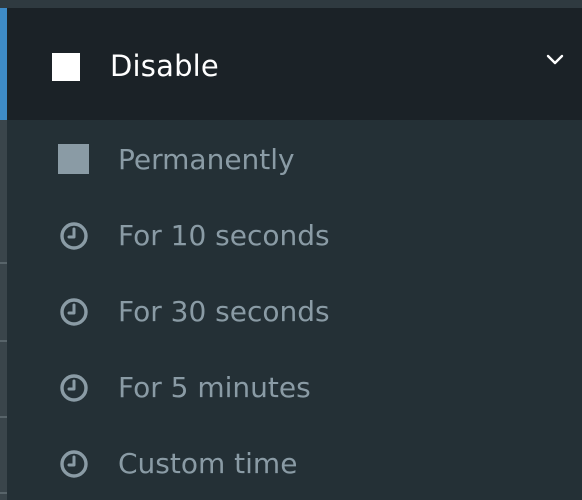 This screenshot has width=582, height=500. I want to click on menu-item-label: For 30 seconds, so click(224, 311).